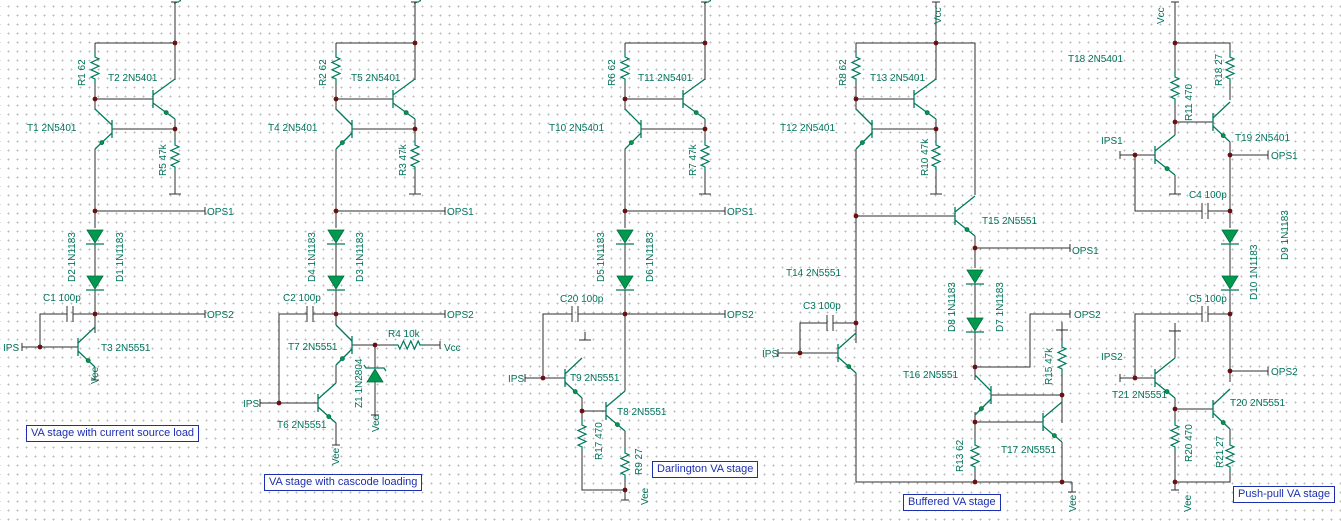  What do you see at coordinates (1205, 314) in the screenshot?
I see `capacitor-c5` at bounding box center [1205, 314].